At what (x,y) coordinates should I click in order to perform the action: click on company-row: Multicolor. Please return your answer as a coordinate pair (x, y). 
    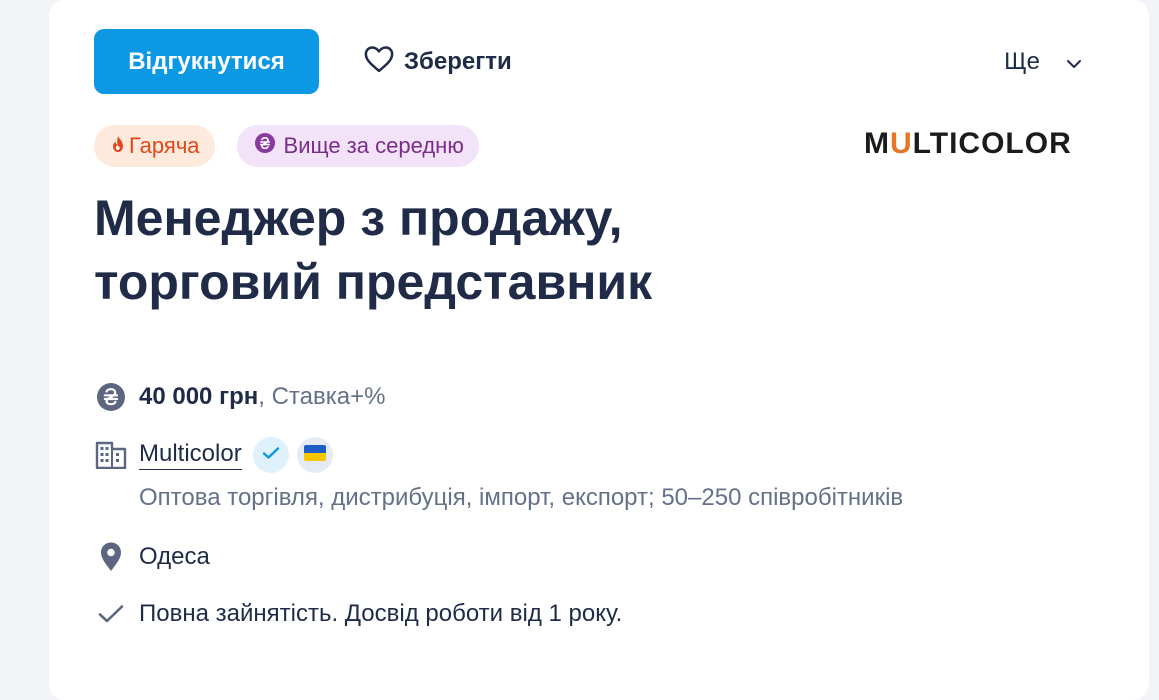
    Looking at the image, I should click on (213, 455).